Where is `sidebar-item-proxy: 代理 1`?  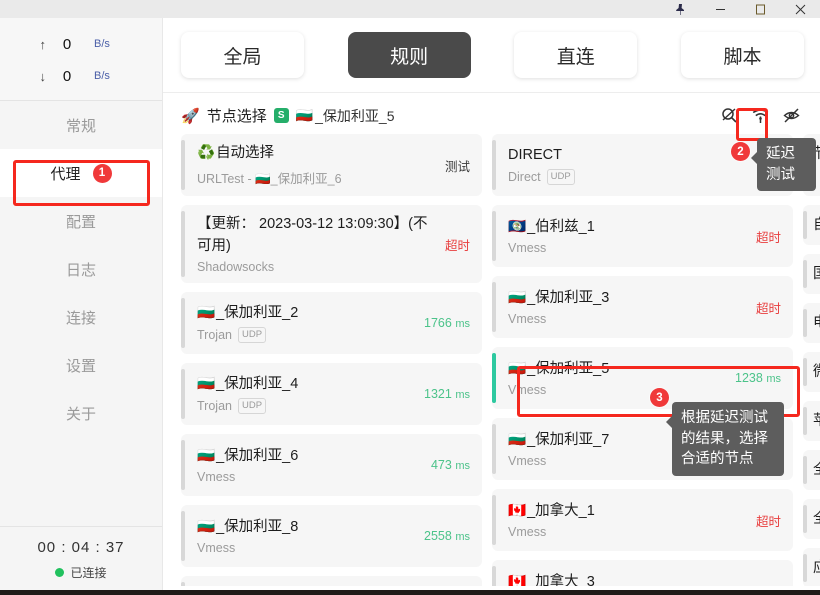 sidebar-item-proxy: 代理 1 is located at coordinates (81, 173).